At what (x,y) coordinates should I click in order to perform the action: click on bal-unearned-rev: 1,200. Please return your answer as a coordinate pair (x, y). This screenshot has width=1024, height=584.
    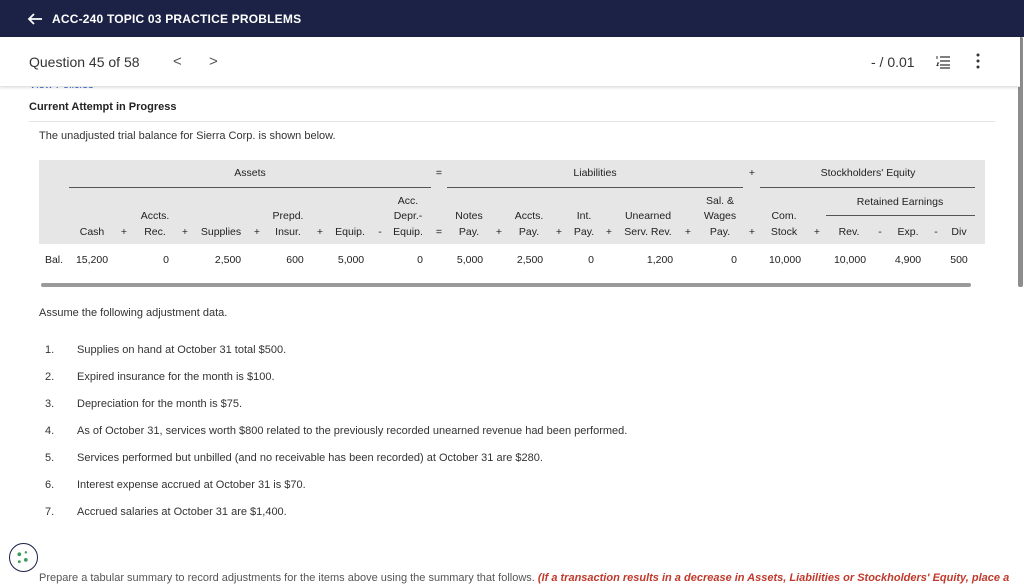
    Looking at the image, I should click on (660, 260).